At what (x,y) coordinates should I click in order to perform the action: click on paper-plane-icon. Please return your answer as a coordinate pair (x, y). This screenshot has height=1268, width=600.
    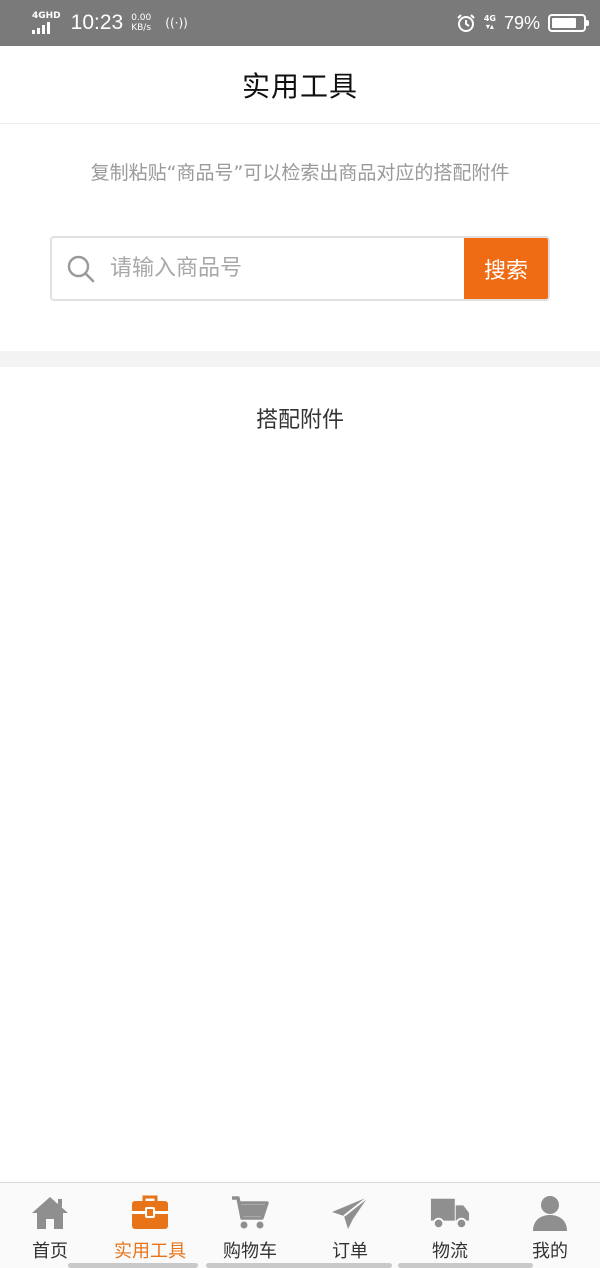
    Looking at the image, I should click on (350, 1213).